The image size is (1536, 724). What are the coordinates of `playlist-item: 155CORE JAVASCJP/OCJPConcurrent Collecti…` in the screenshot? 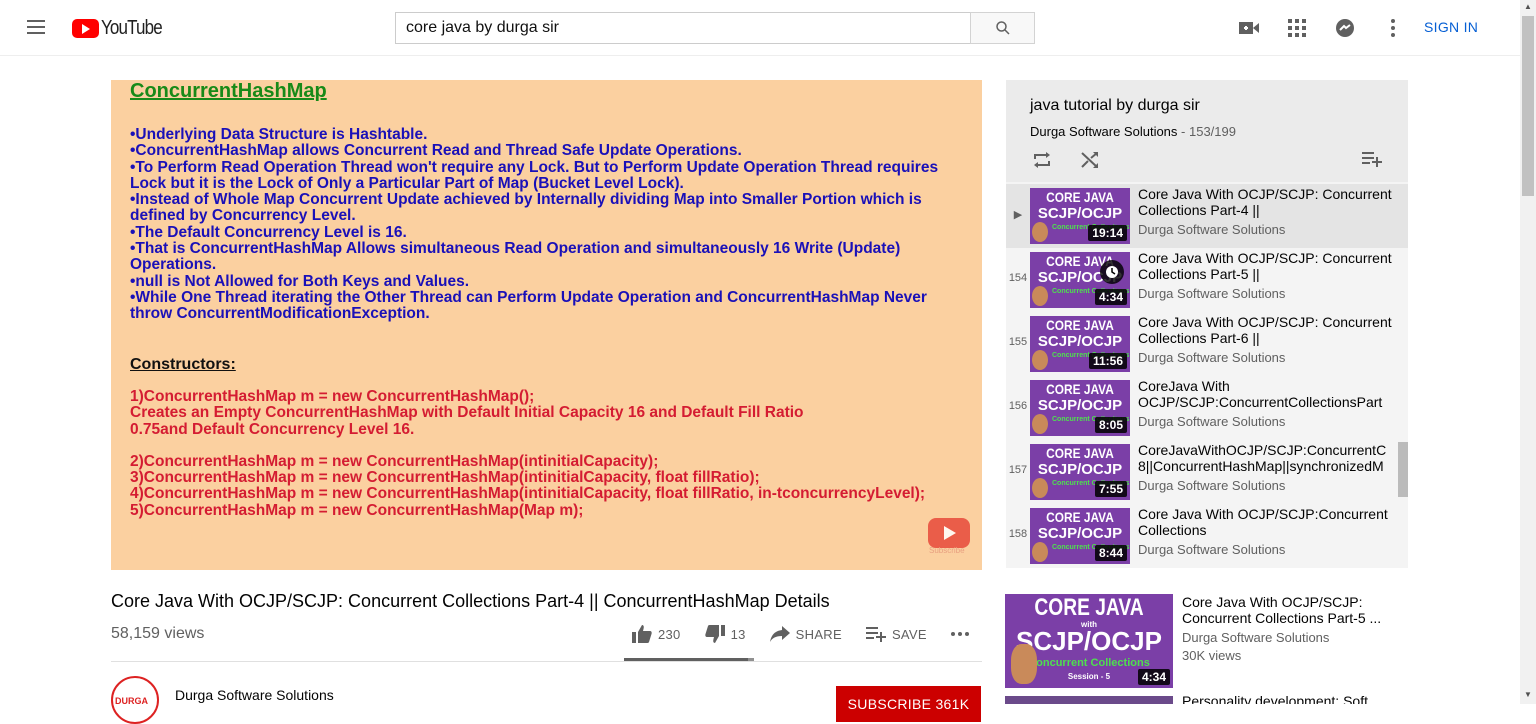 It's located at (1207, 344).